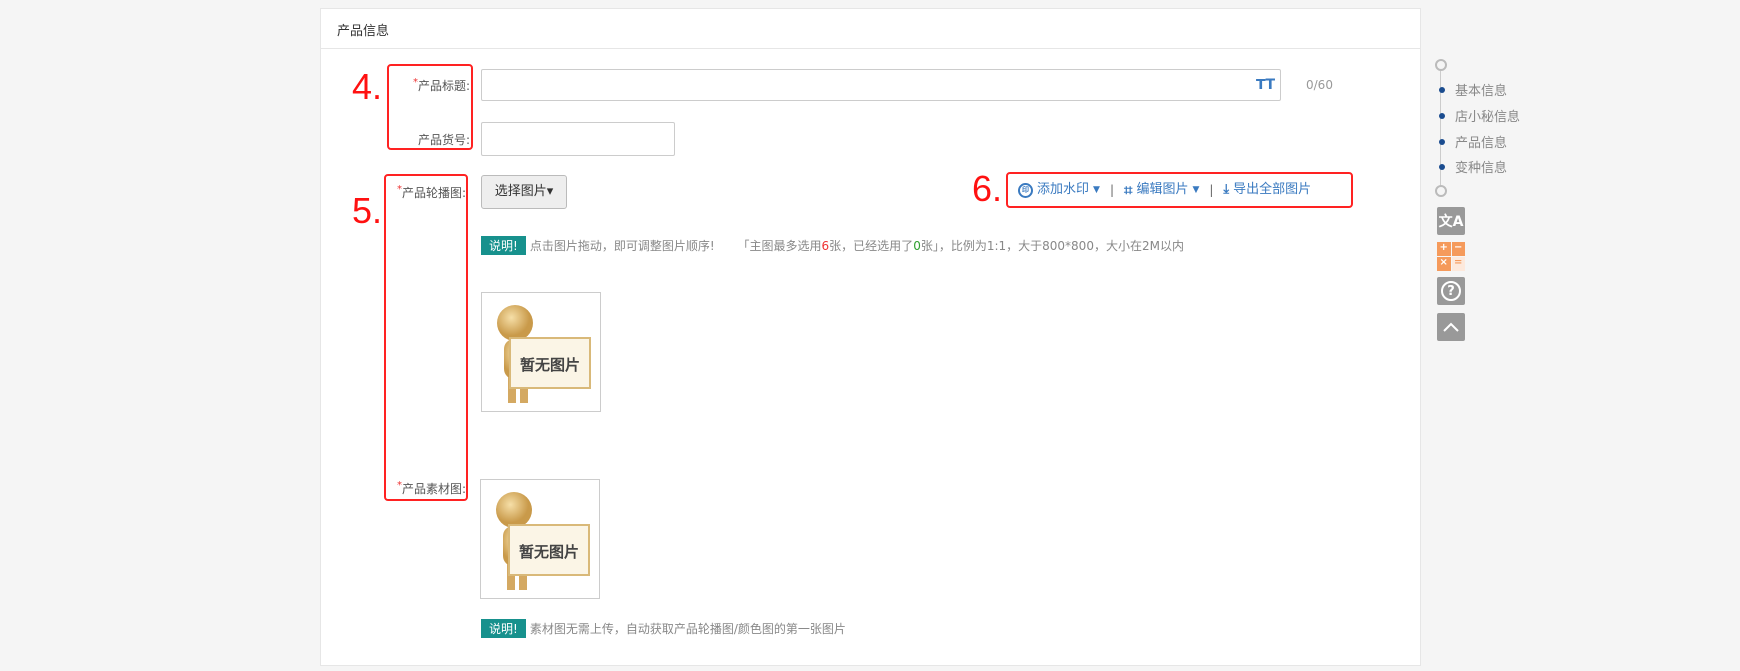  Describe the element at coordinates (987, 188) in the screenshot. I see `annotation-6: 6.` at that location.